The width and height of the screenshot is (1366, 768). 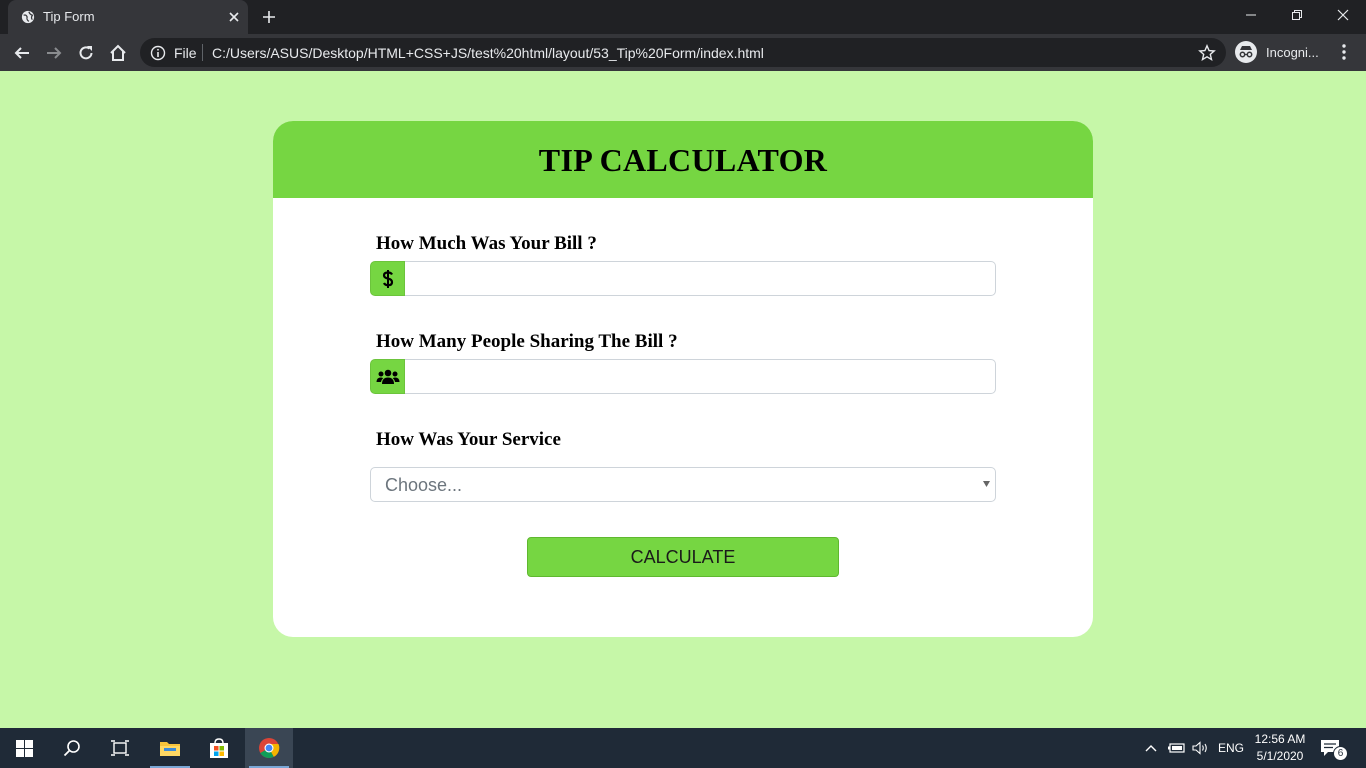 I want to click on users-icon, so click(x=387, y=376).